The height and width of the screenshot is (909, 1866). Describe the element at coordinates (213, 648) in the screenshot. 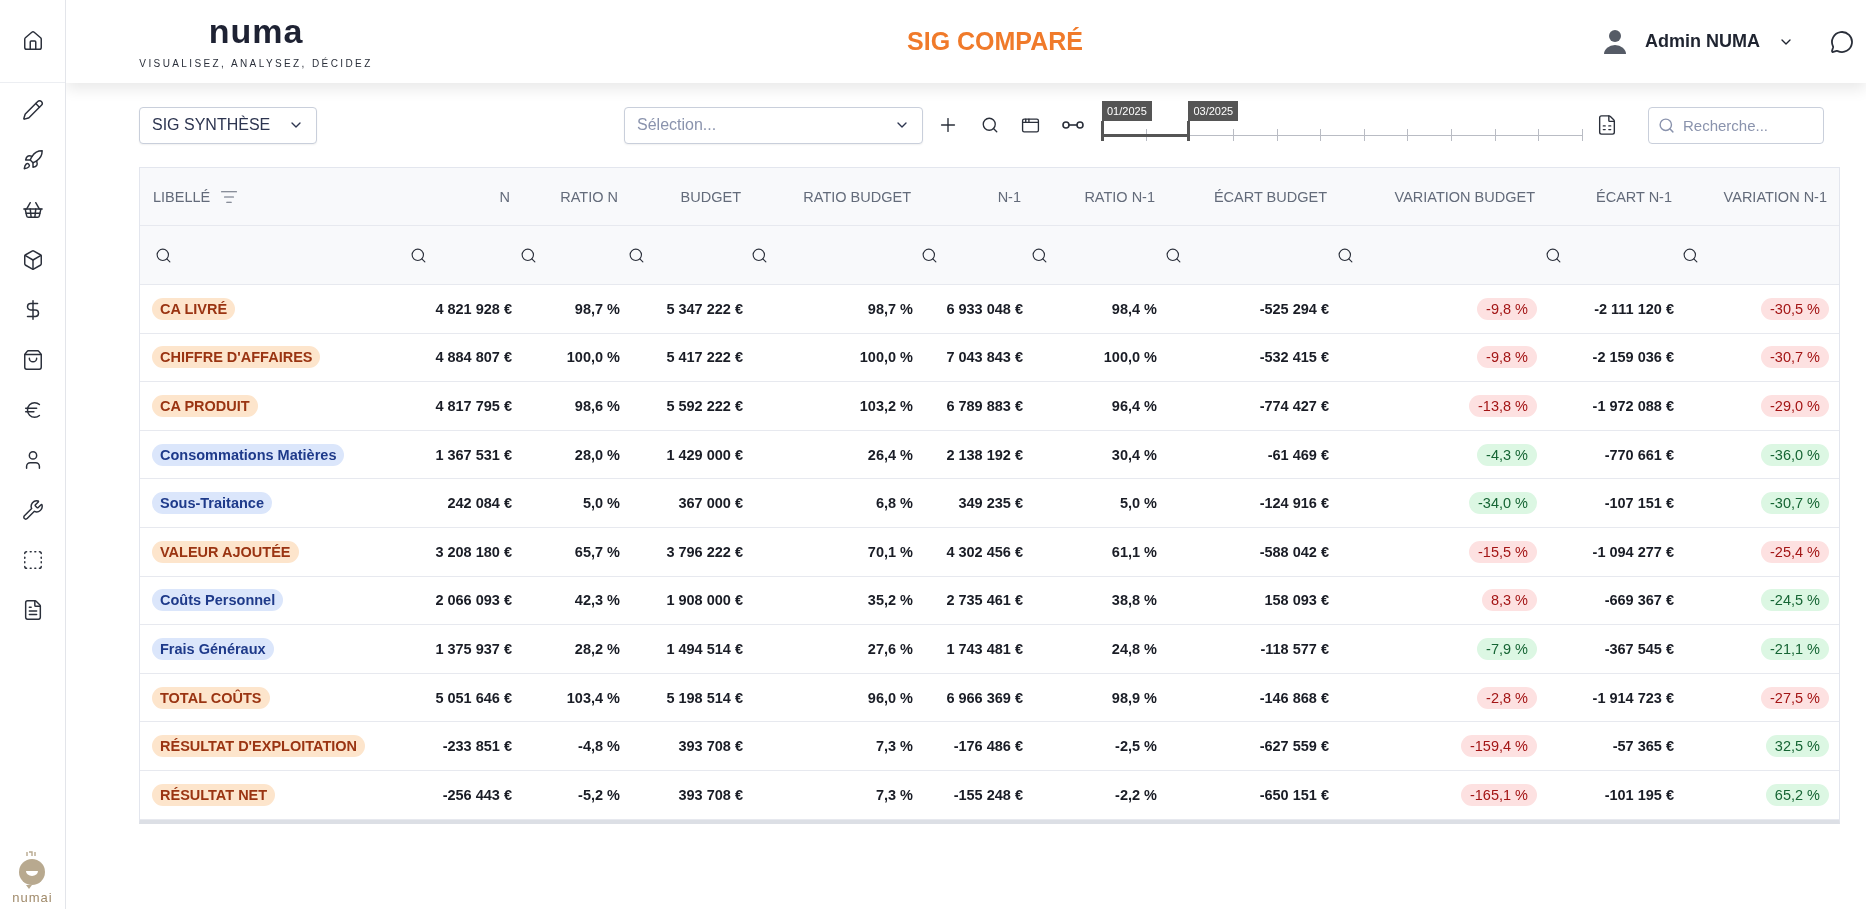

I see `row-label-tag: Frais Généraux` at that location.